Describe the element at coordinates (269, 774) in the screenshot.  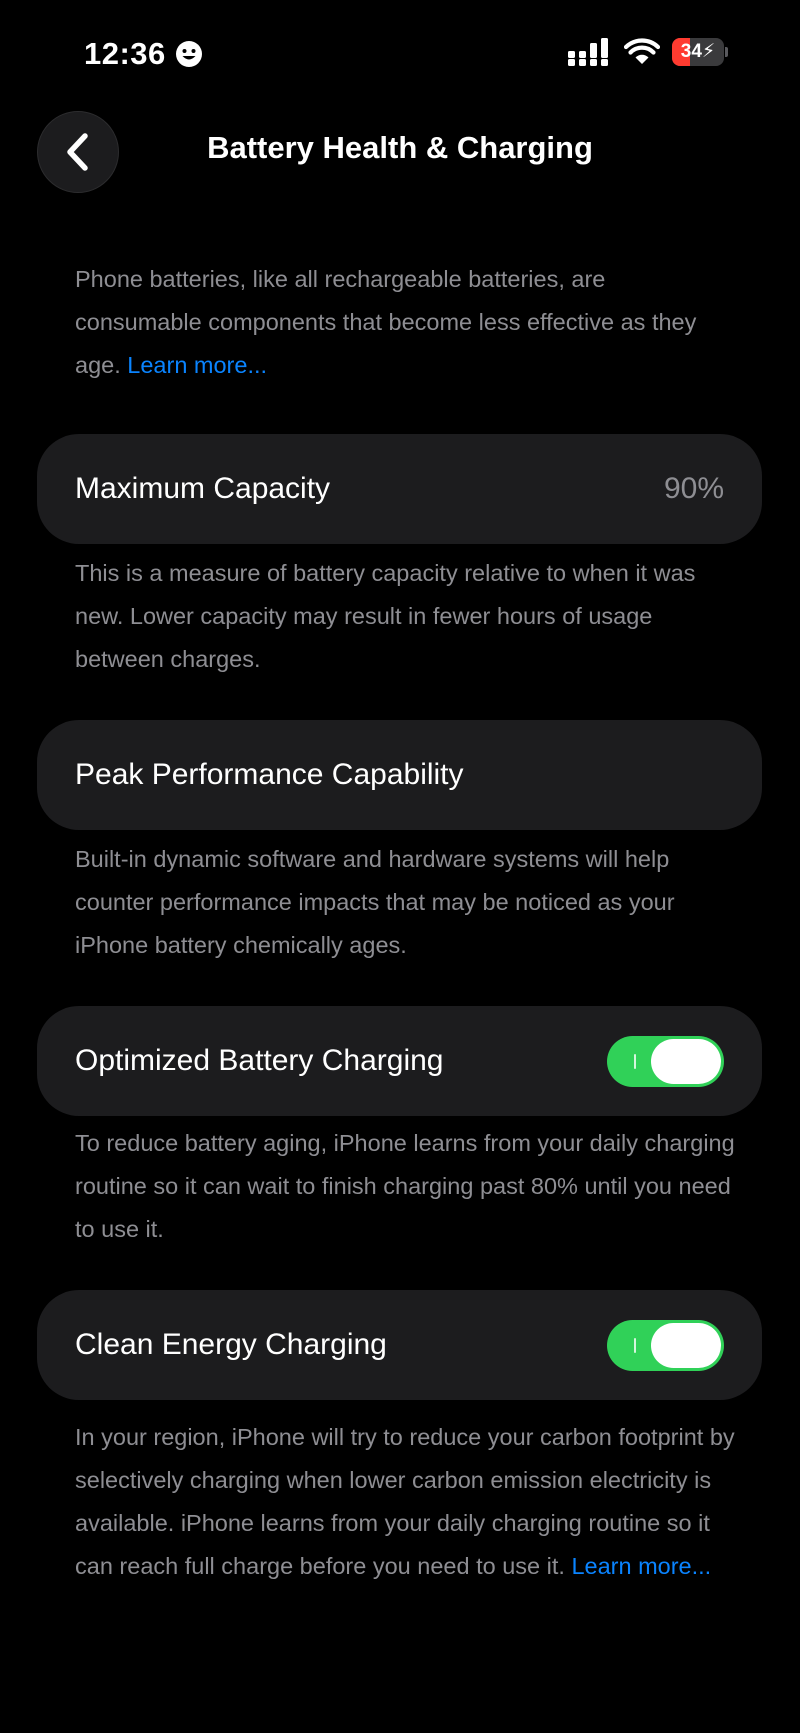
I see `peak-performance-label: Peak Performance Capability` at that location.